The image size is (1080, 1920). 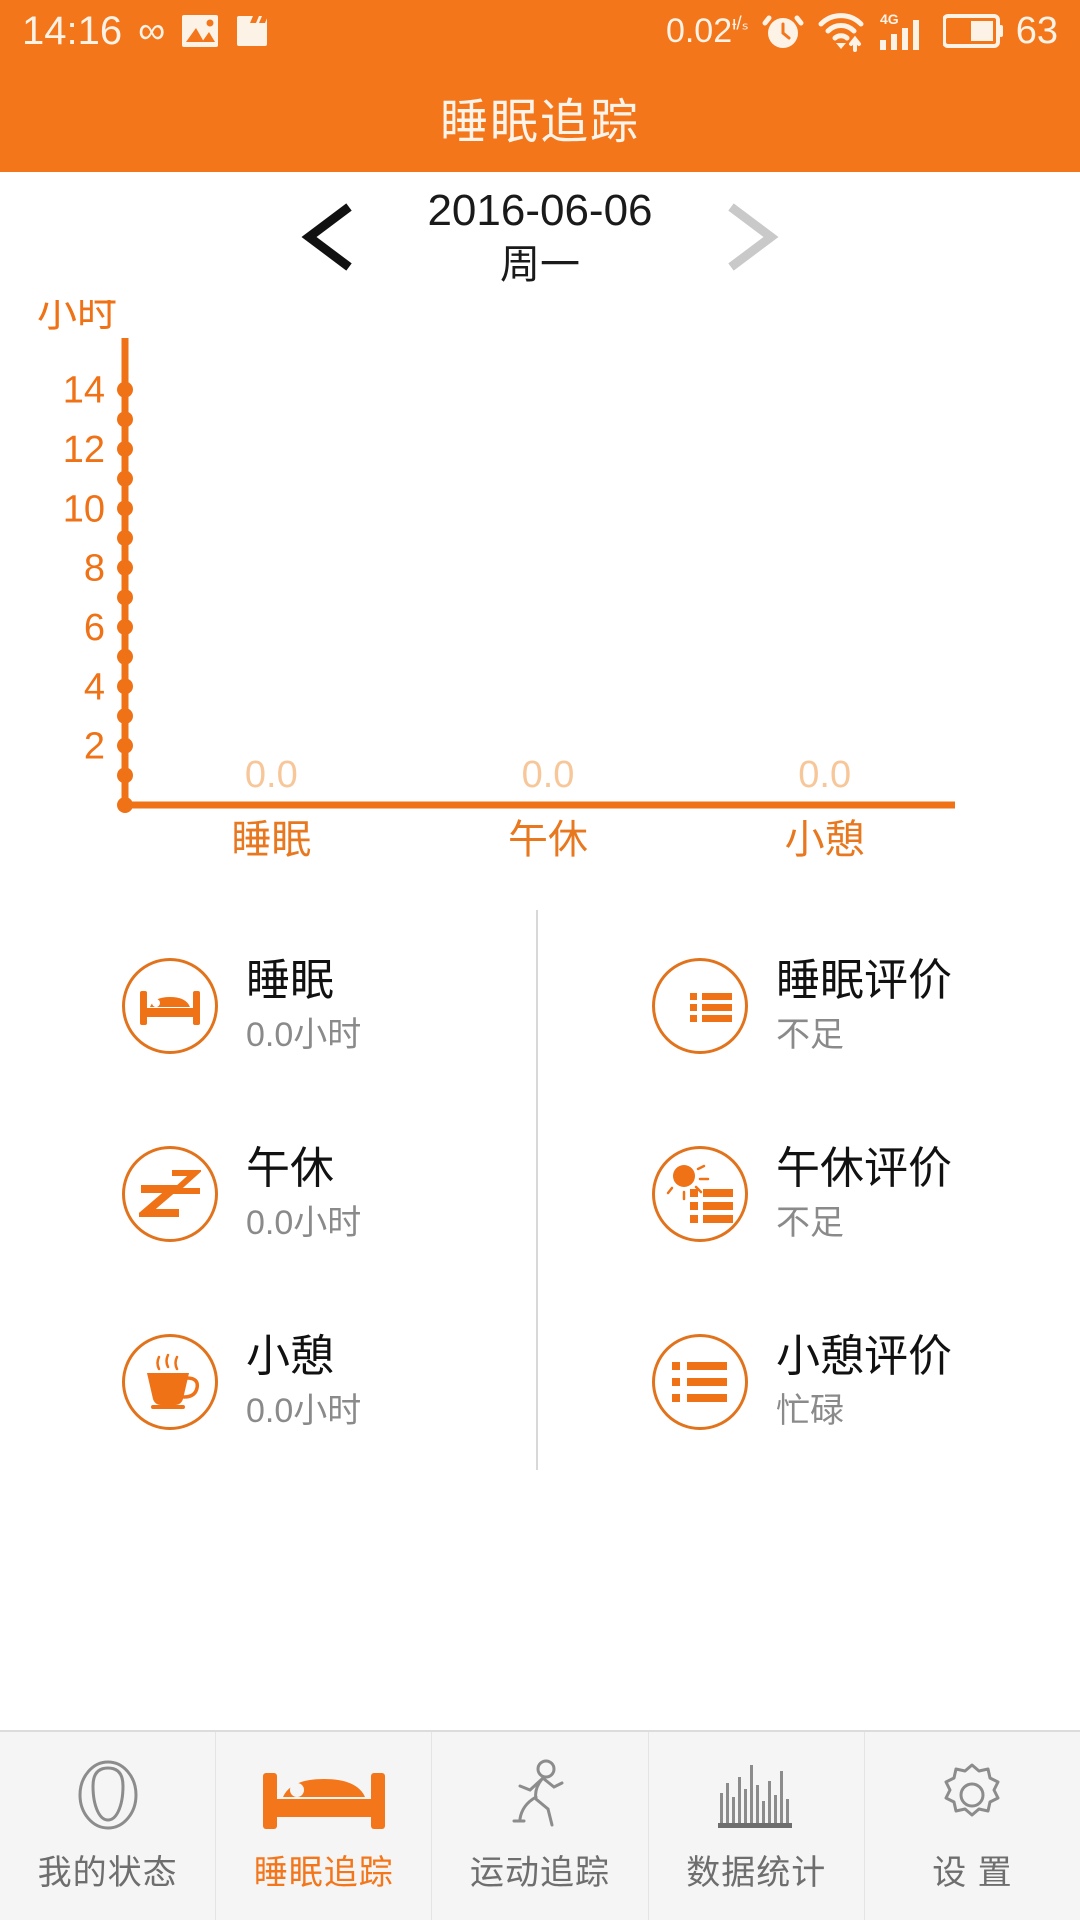 I want to click on app-bar: 睡眠追踪, so click(x=540, y=117).